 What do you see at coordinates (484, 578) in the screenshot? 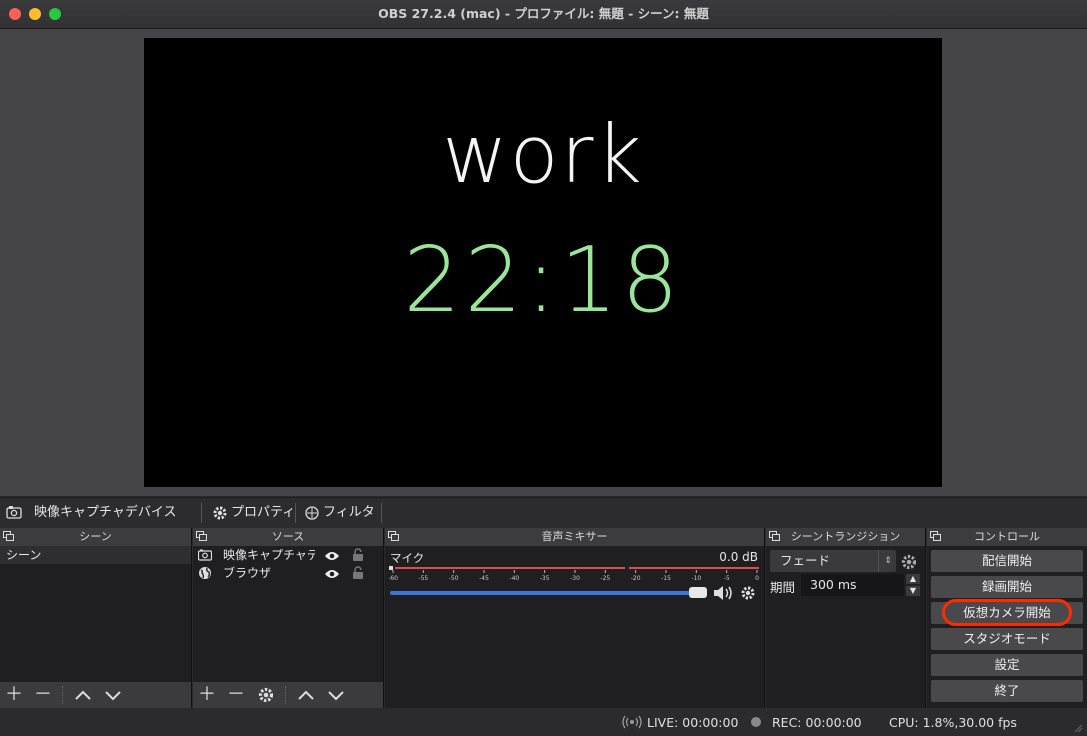
I see `meter-tick-label: -45` at bounding box center [484, 578].